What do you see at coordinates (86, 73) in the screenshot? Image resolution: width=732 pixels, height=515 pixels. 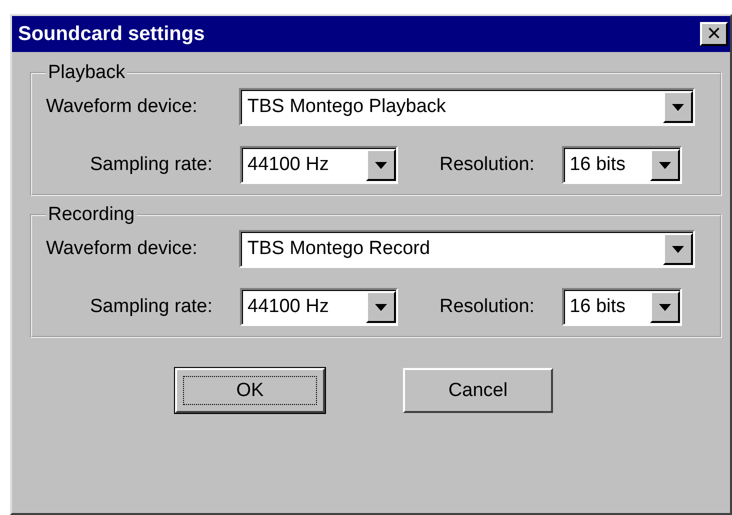 I see `group-title: Playback` at bounding box center [86, 73].